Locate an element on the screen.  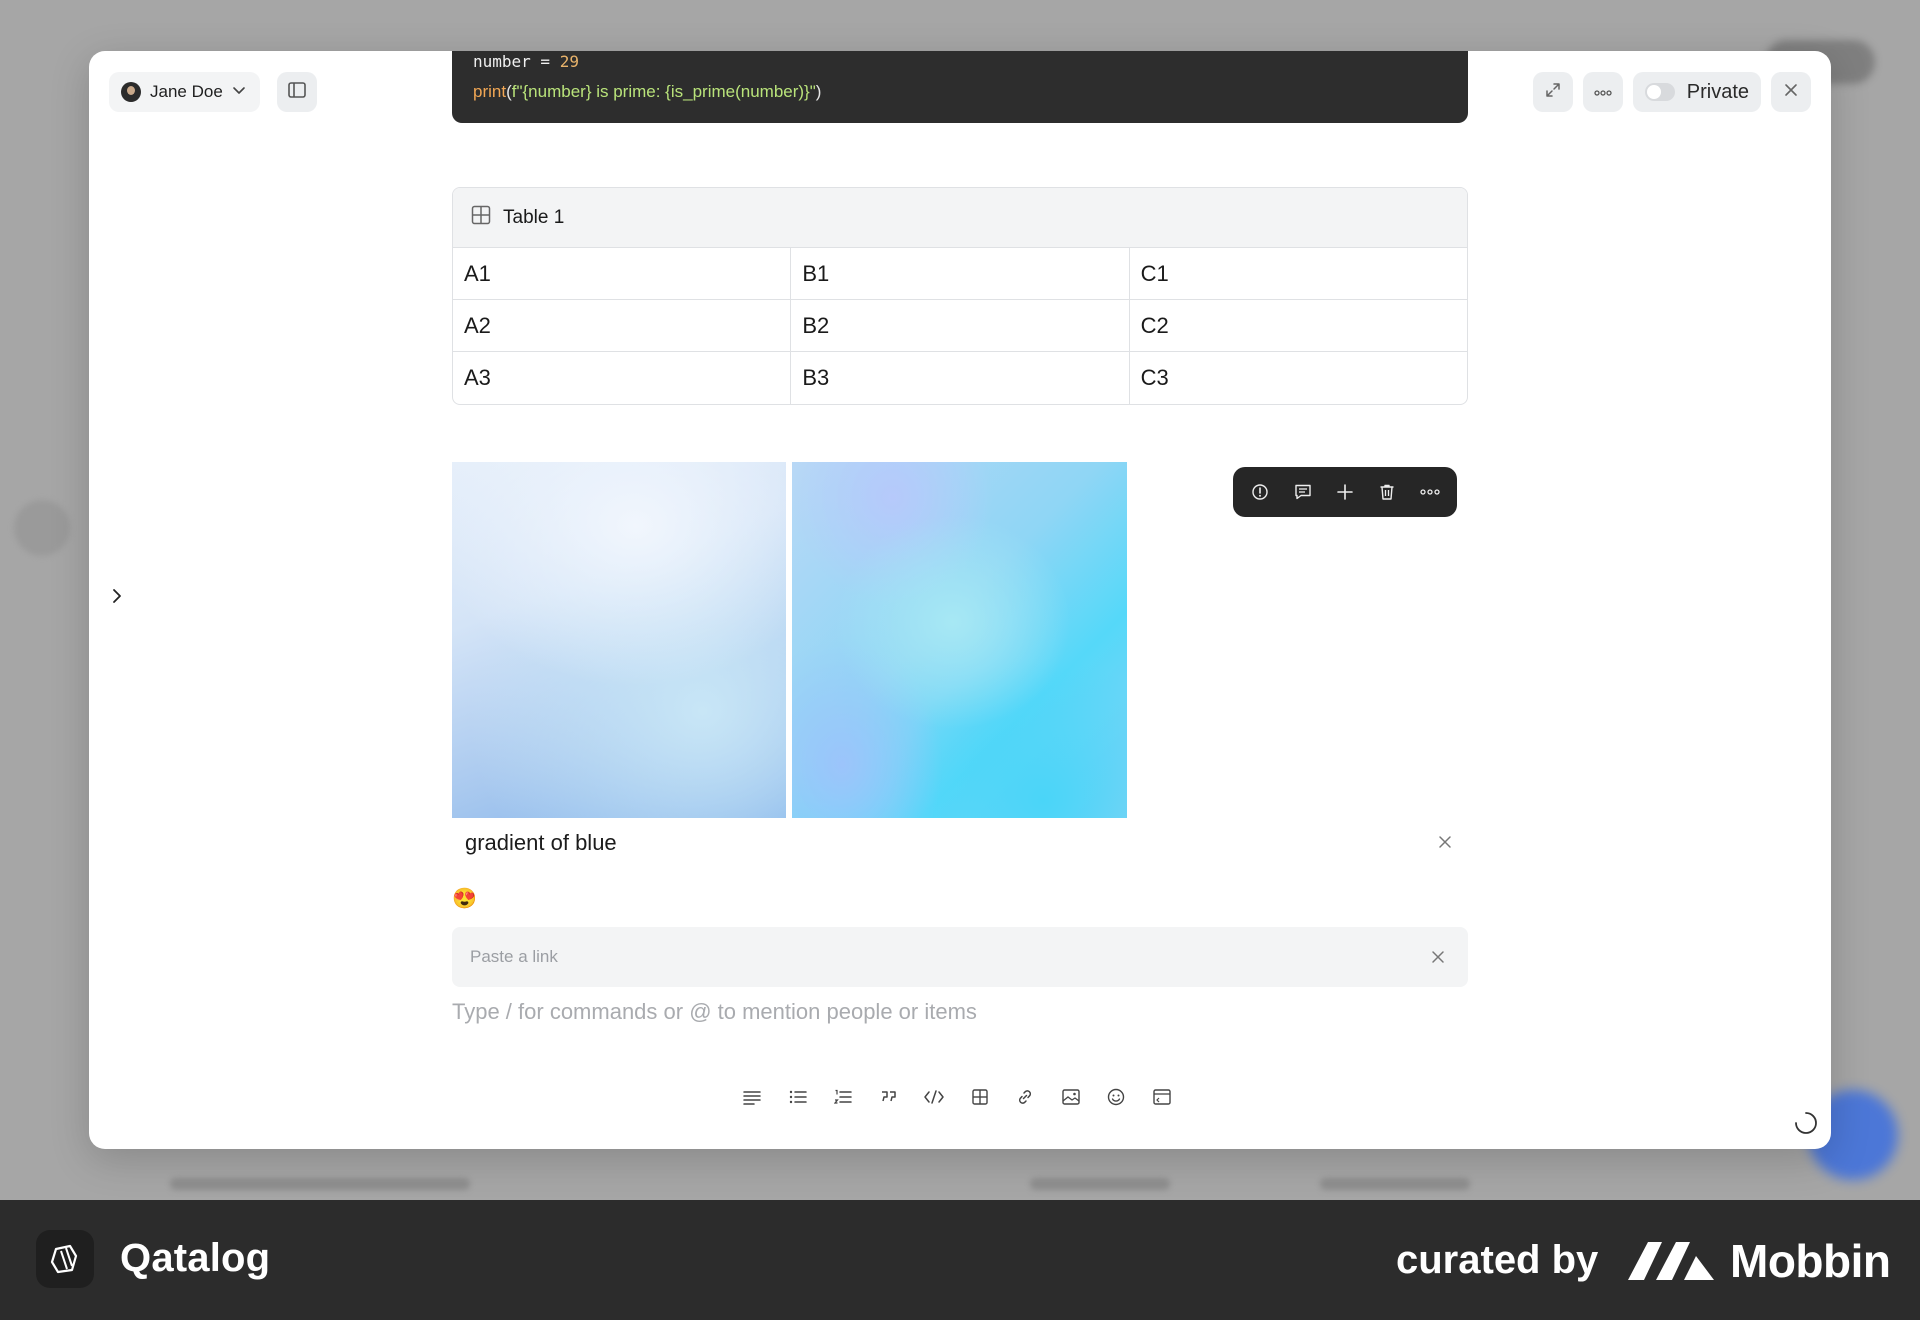
numbered-list-icon is located at coordinates (843, 1097).